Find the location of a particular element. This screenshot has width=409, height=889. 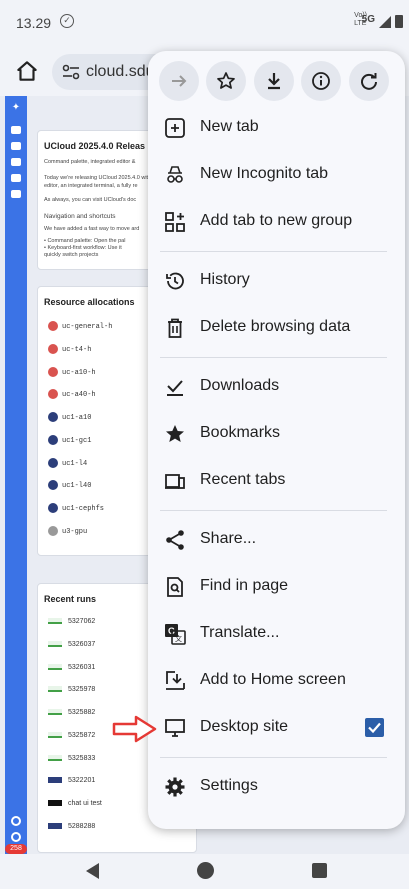

status-bar: 13.29 ✓ Vo)) LTE 5G is located at coordinates (204, 24).